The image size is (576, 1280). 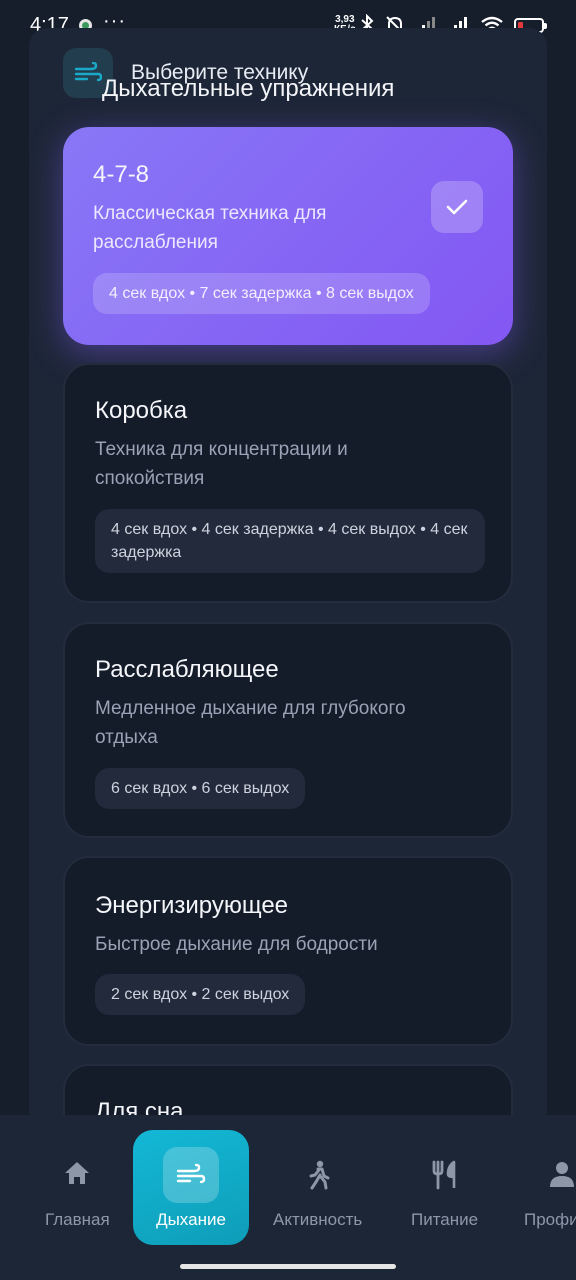 I want to click on walking-icon, so click(x=319, y=1175).